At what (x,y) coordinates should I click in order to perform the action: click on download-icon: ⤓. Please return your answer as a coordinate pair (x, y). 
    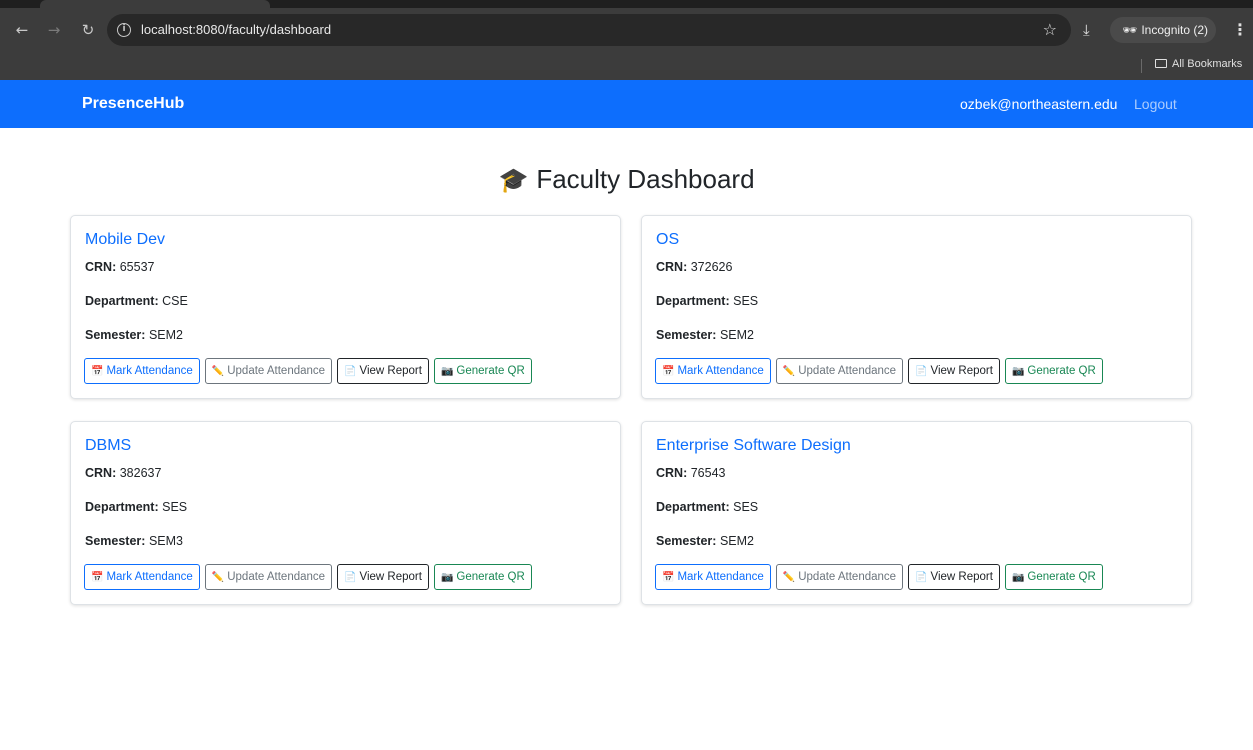
    Looking at the image, I should click on (1086, 30).